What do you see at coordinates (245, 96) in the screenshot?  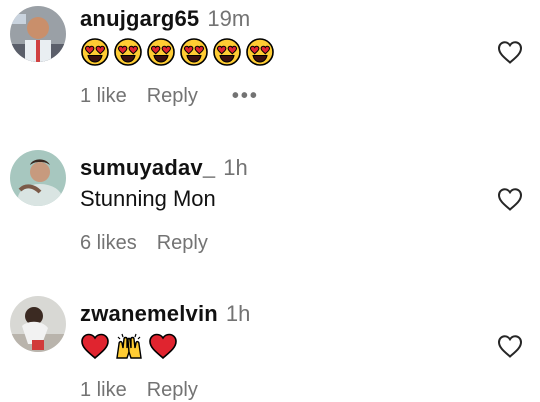 I see `more-options-icon: •••` at bounding box center [245, 96].